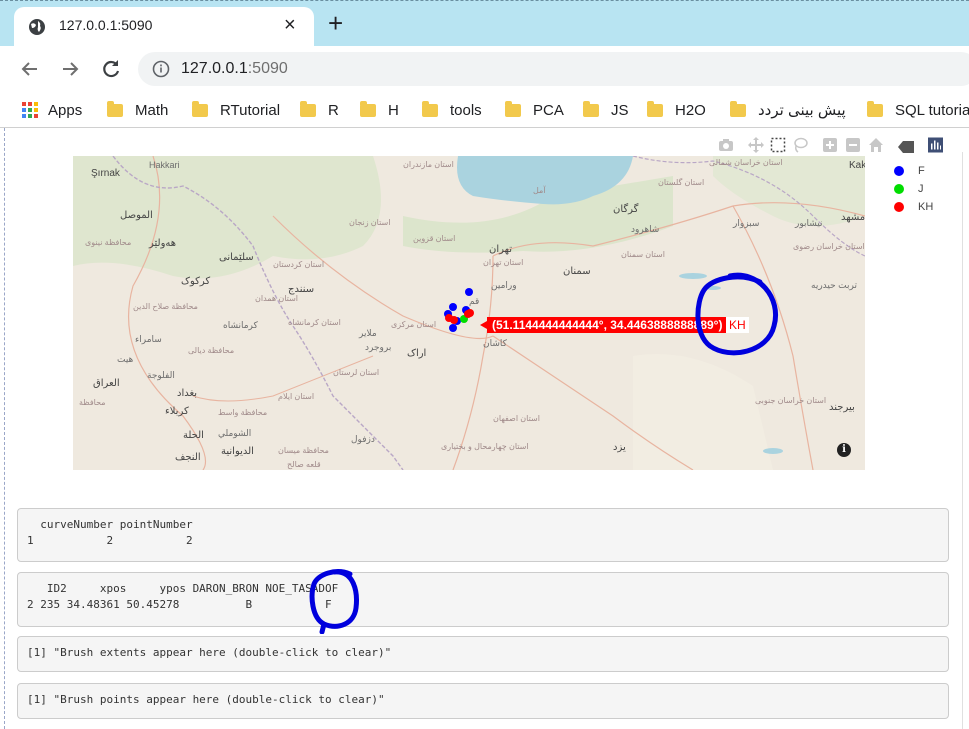  What do you see at coordinates (335, 23) in the screenshot?
I see `new-tab-button: +` at bounding box center [335, 23].